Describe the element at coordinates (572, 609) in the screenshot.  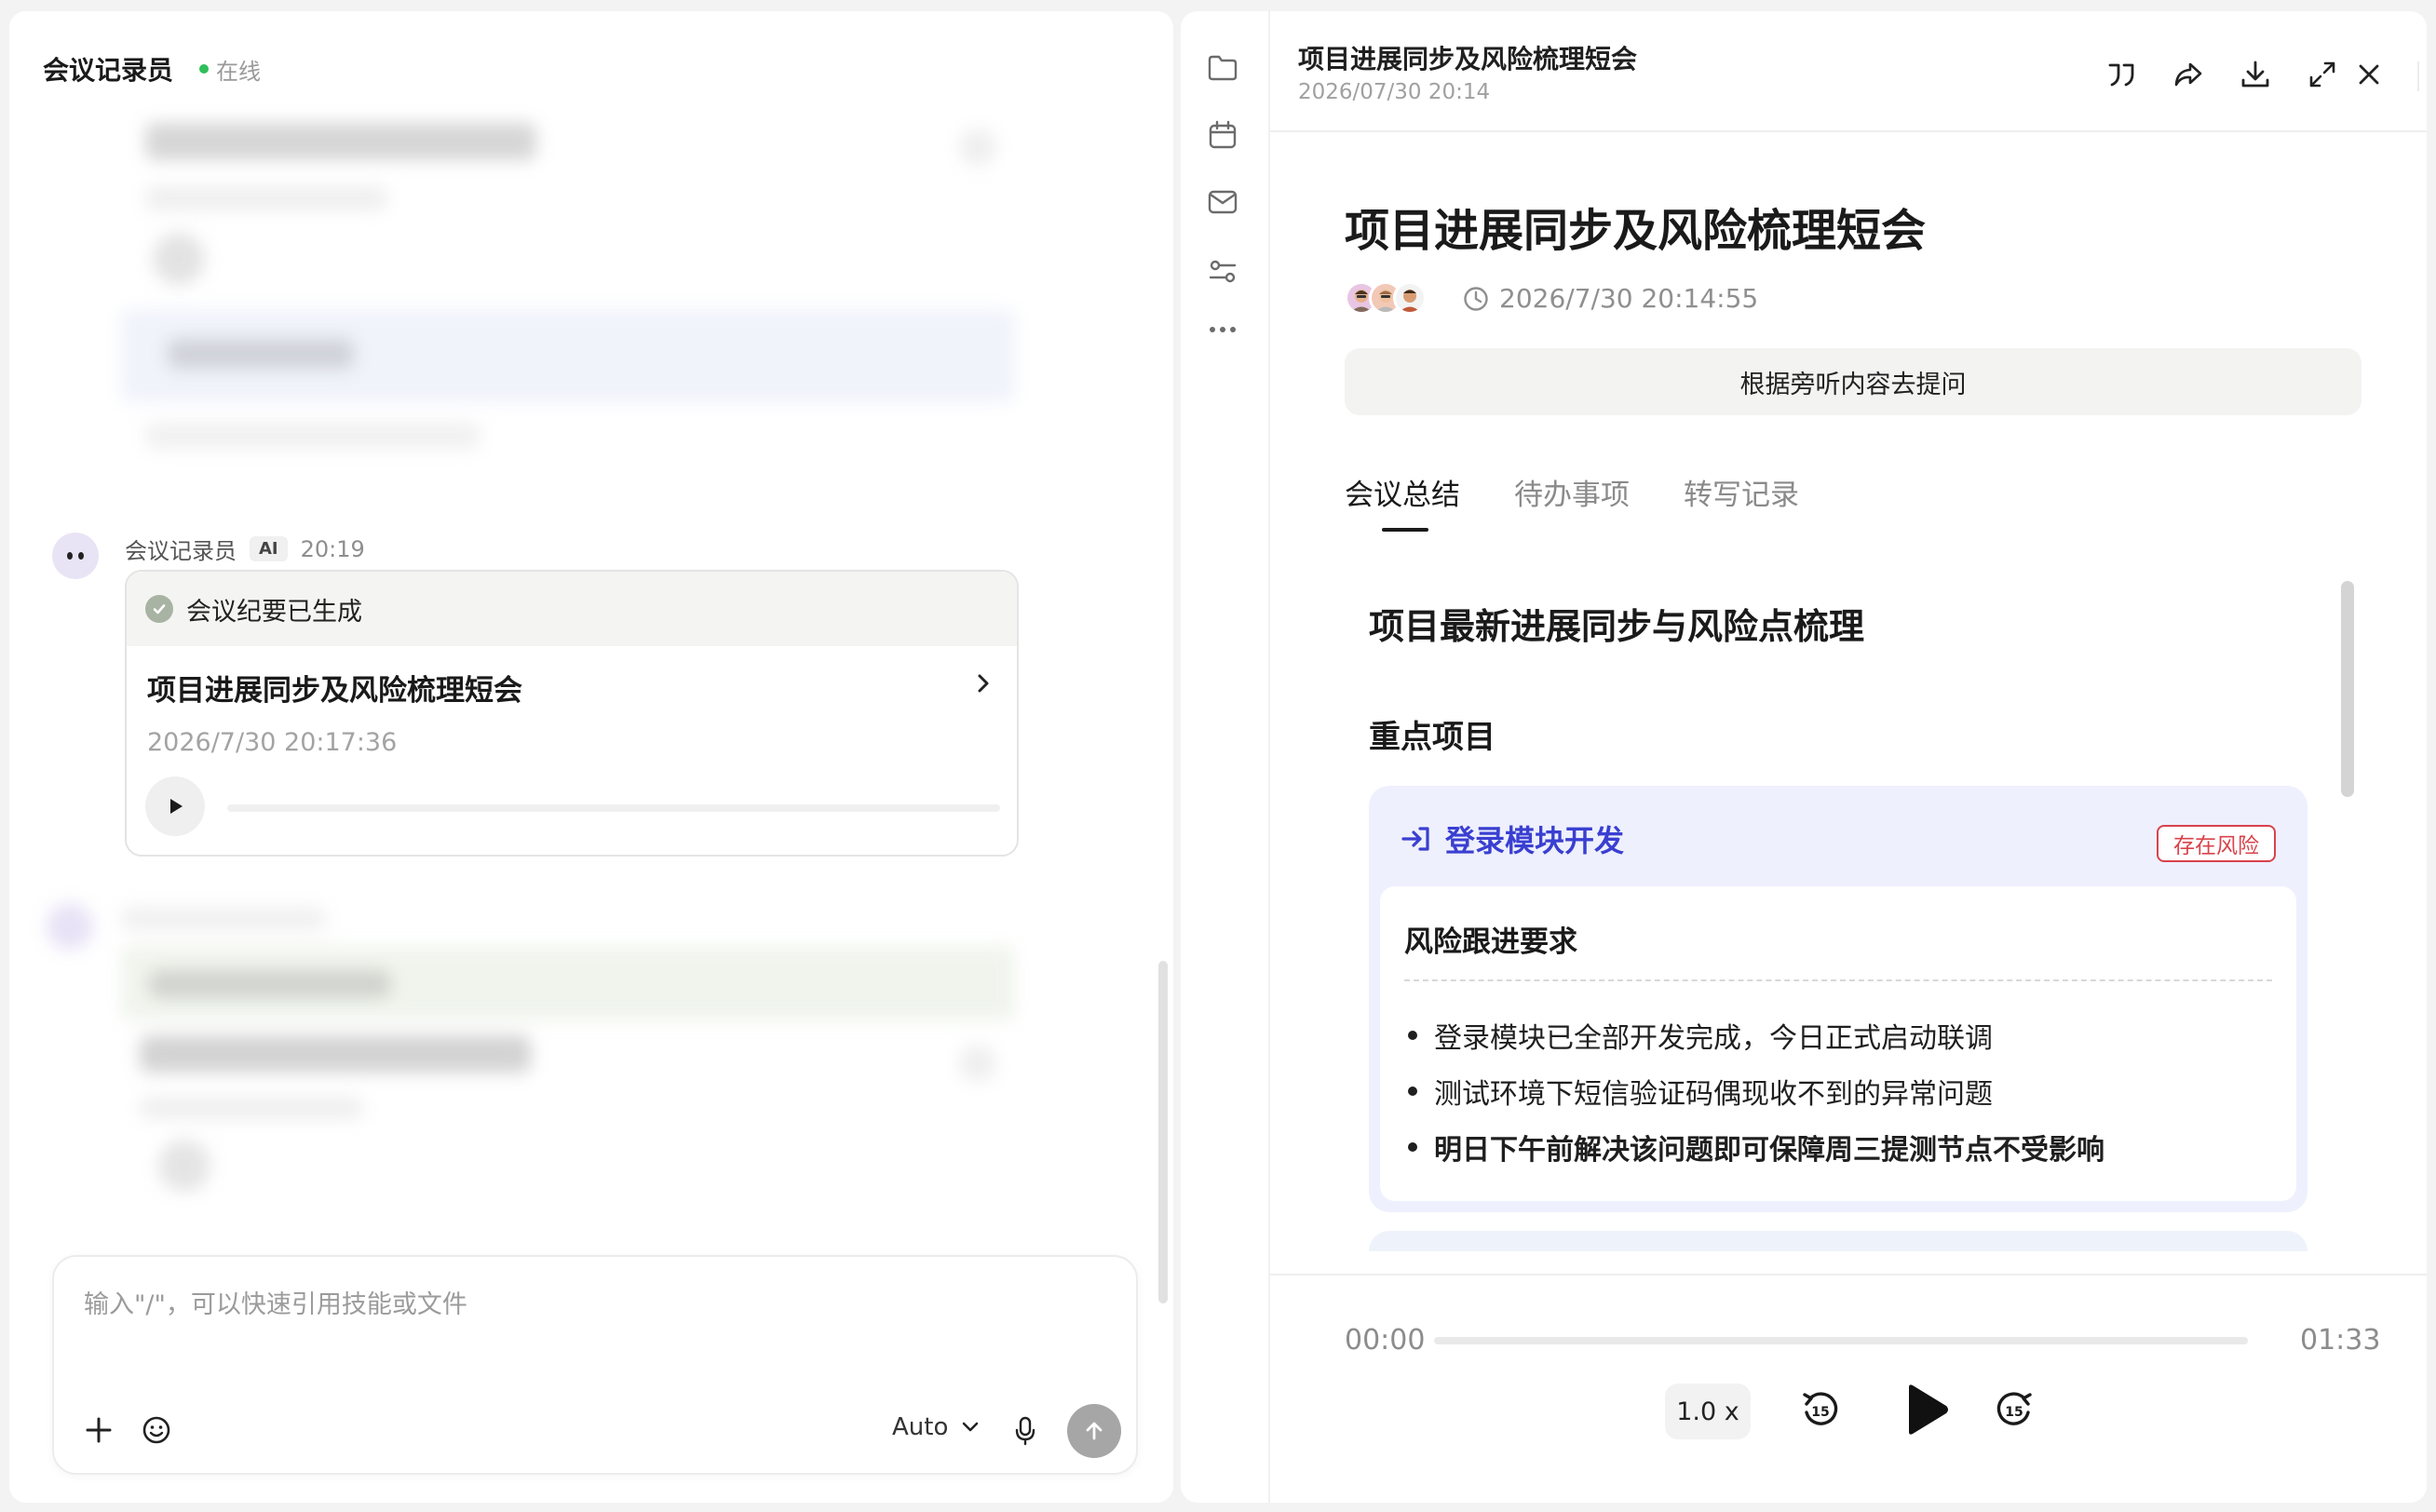
I see `card-header: 会议纪要已生成` at that location.